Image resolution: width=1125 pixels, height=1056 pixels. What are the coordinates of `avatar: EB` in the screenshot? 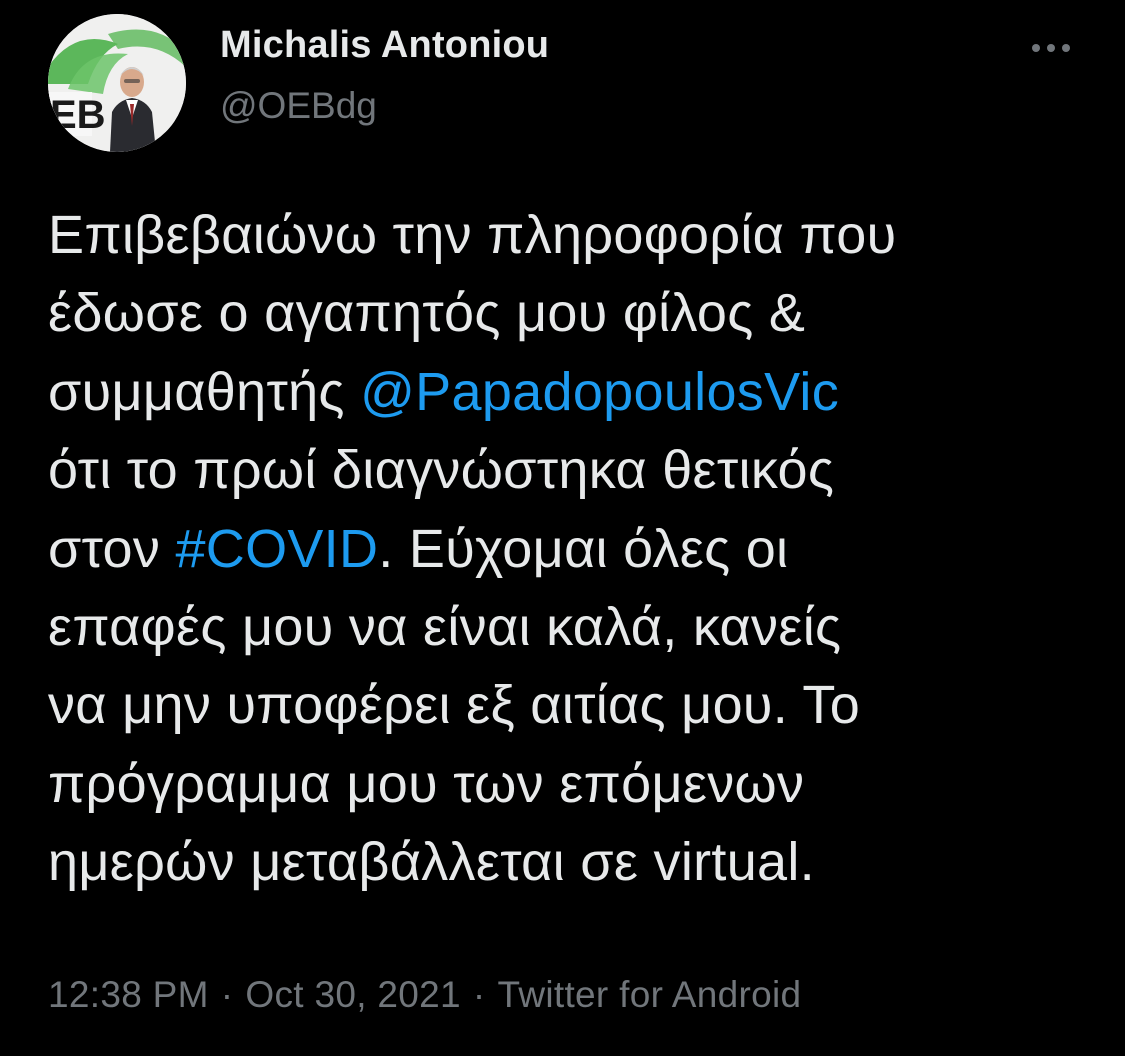 It's located at (117, 83).